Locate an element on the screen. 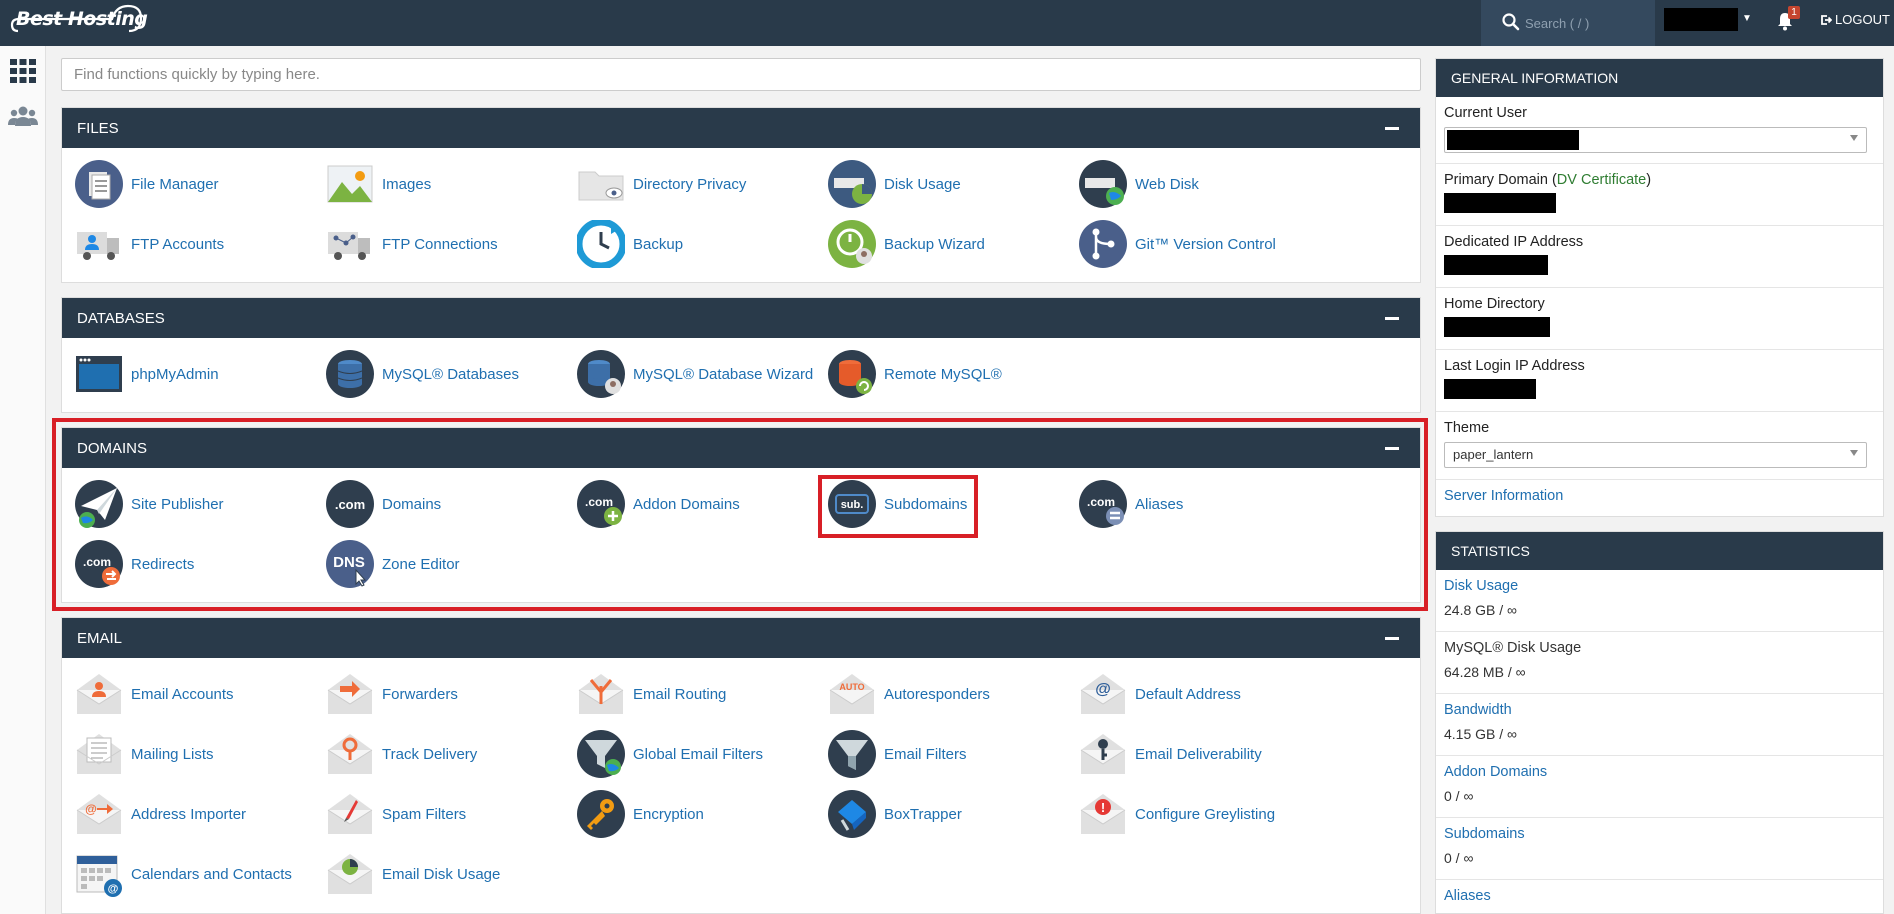 The image size is (1894, 914). theme-row: Theme paper_lantern is located at coordinates (1659, 446).